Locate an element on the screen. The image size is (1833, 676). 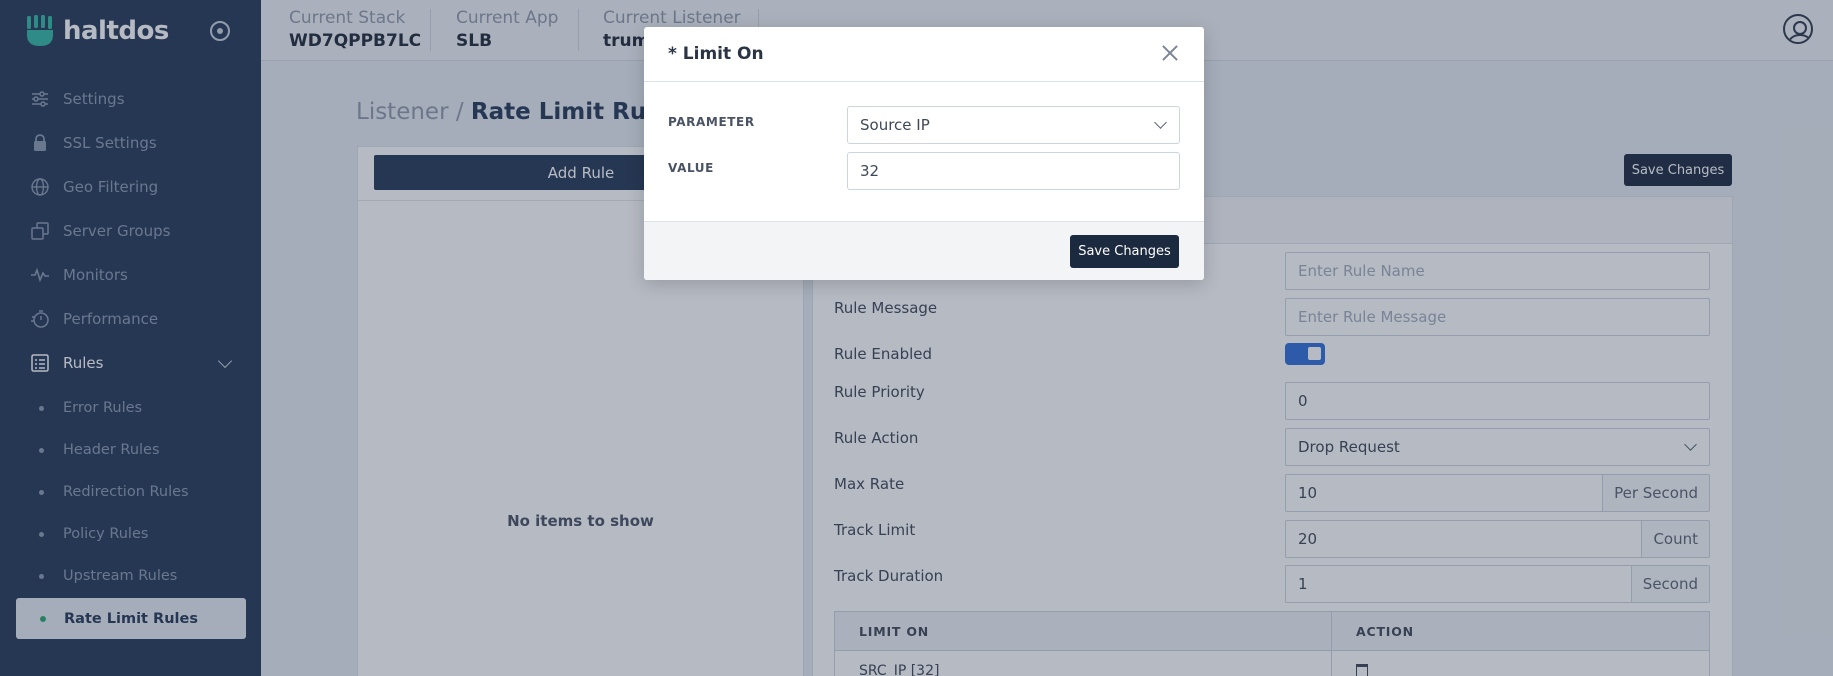
modal-save-changes-button: Save Changes is located at coordinates (1124, 251).